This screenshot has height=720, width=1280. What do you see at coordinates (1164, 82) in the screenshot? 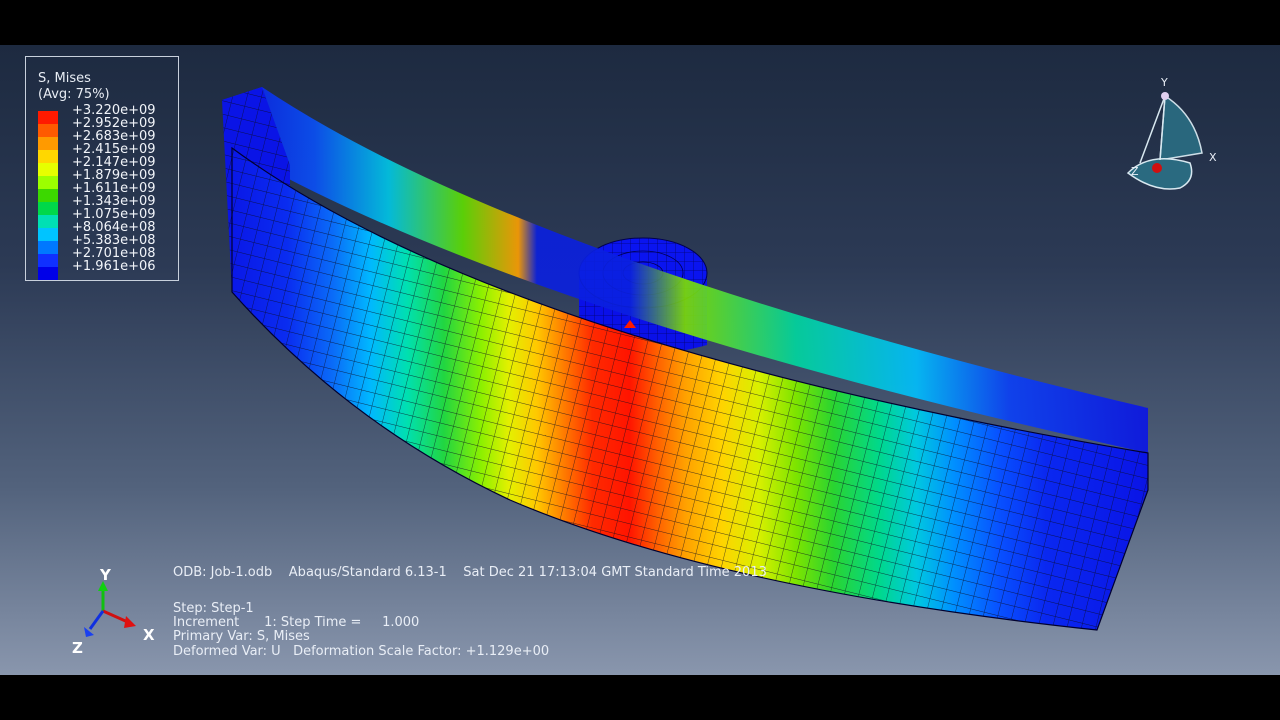
I see `view-y-label: Y` at bounding box center [1164, 82].